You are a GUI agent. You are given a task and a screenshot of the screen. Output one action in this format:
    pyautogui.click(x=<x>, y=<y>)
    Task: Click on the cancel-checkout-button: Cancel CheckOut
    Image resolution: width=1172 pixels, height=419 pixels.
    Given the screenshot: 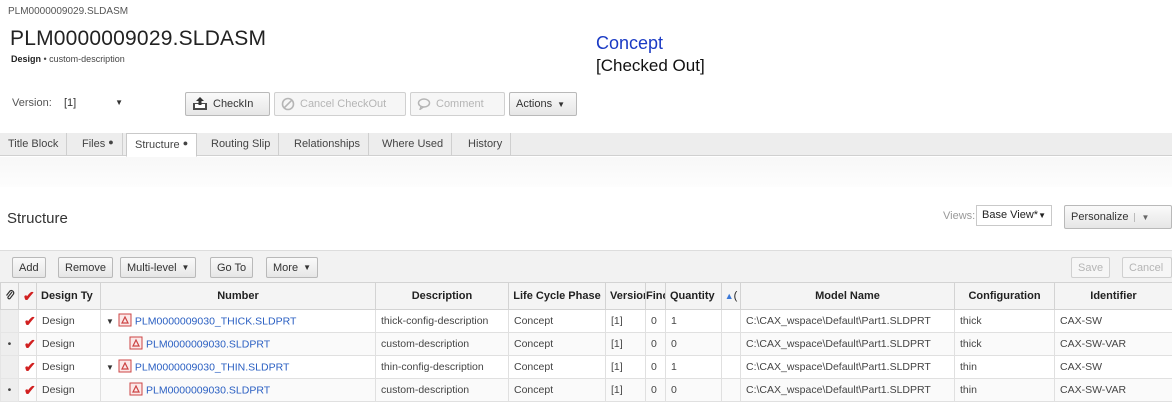 What is the action you would take?
    pyautogui.click(x=340, y=104)
    